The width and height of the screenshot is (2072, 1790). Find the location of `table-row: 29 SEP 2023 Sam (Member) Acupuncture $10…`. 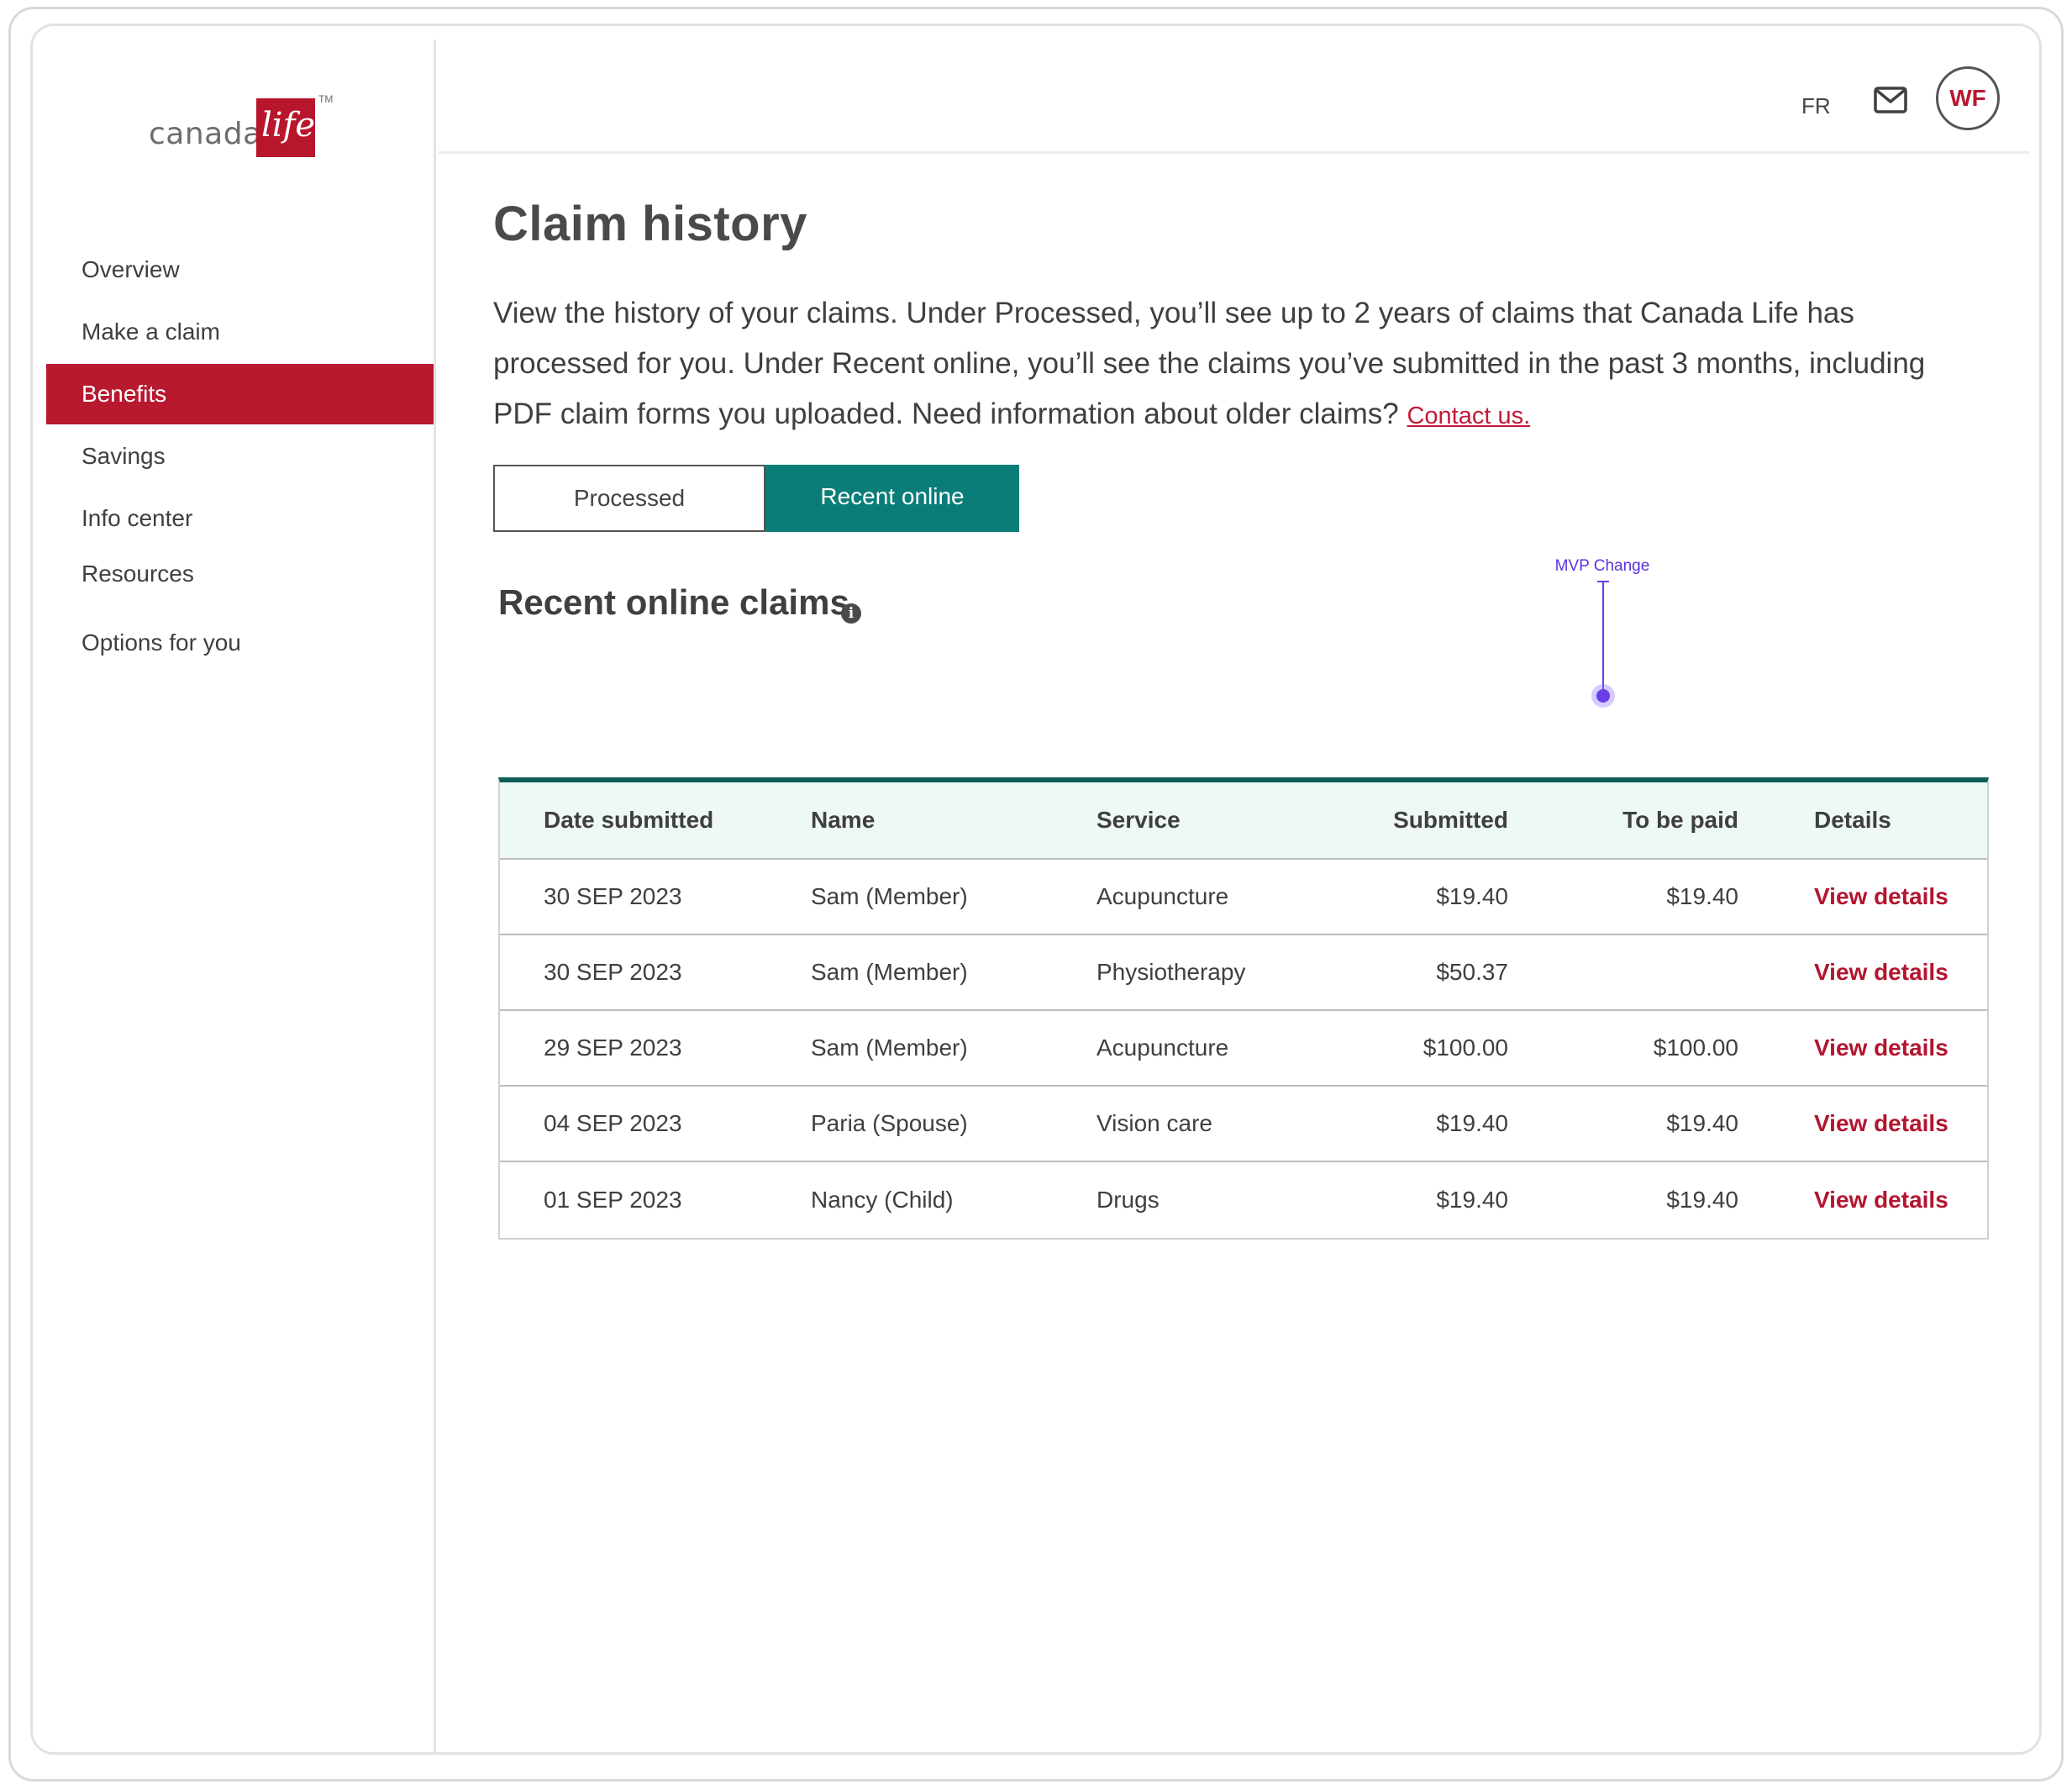

table-row: 29 SEP 2023 Sam (Member) Acupuncture $10… is located at coordinates (1243, 1049).